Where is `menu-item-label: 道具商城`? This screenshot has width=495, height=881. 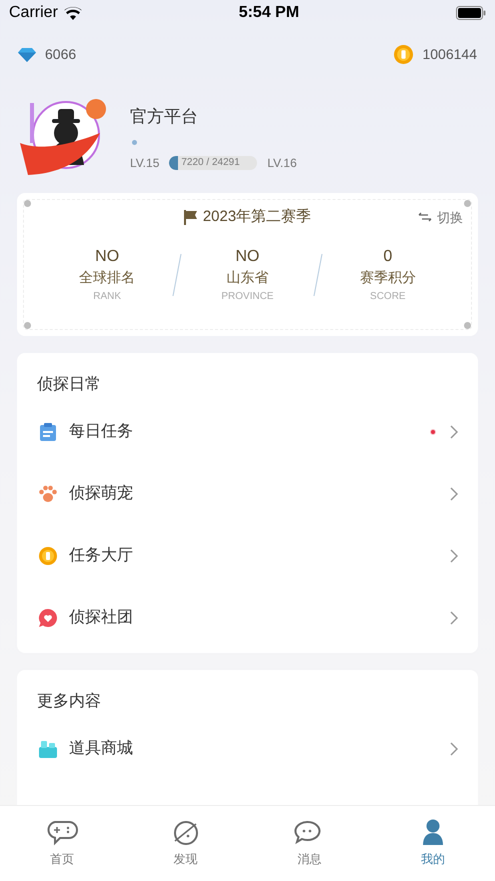 menu-item-label: 道具商城 is located at coordinates (101, 748).